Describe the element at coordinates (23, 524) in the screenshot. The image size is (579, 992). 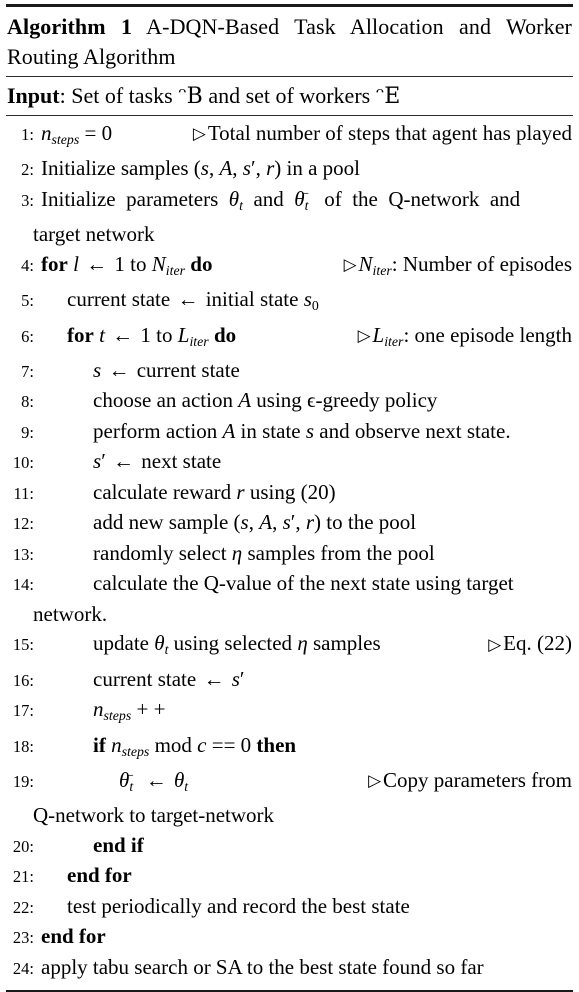
I see `line-number: 12:` at that location.